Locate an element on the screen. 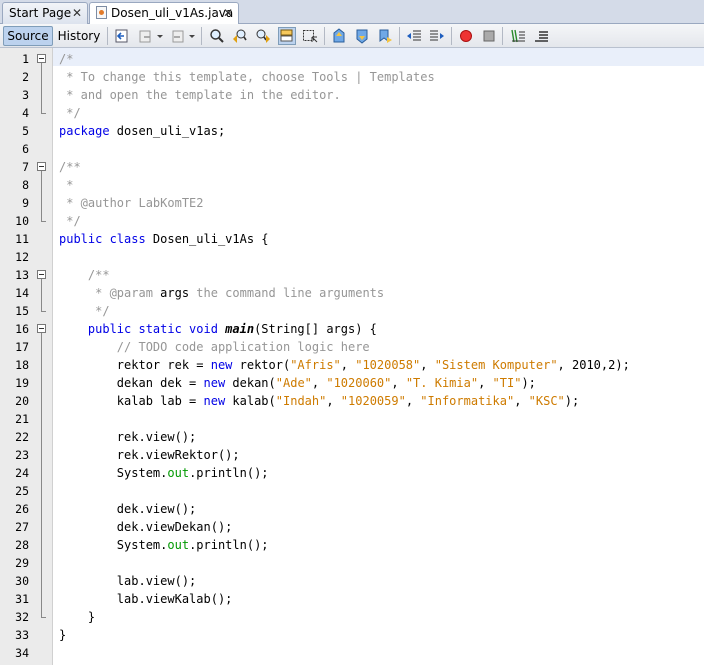 This screenshot has width=704, height=665. last-edit-icon is located at coordinates (122, 36).